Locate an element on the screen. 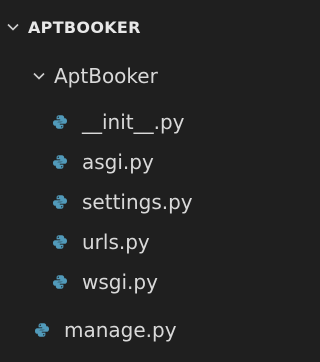 The height and width of the screenshot is (362, 320). file-item: manage.py is located at coordinates (140, 330).